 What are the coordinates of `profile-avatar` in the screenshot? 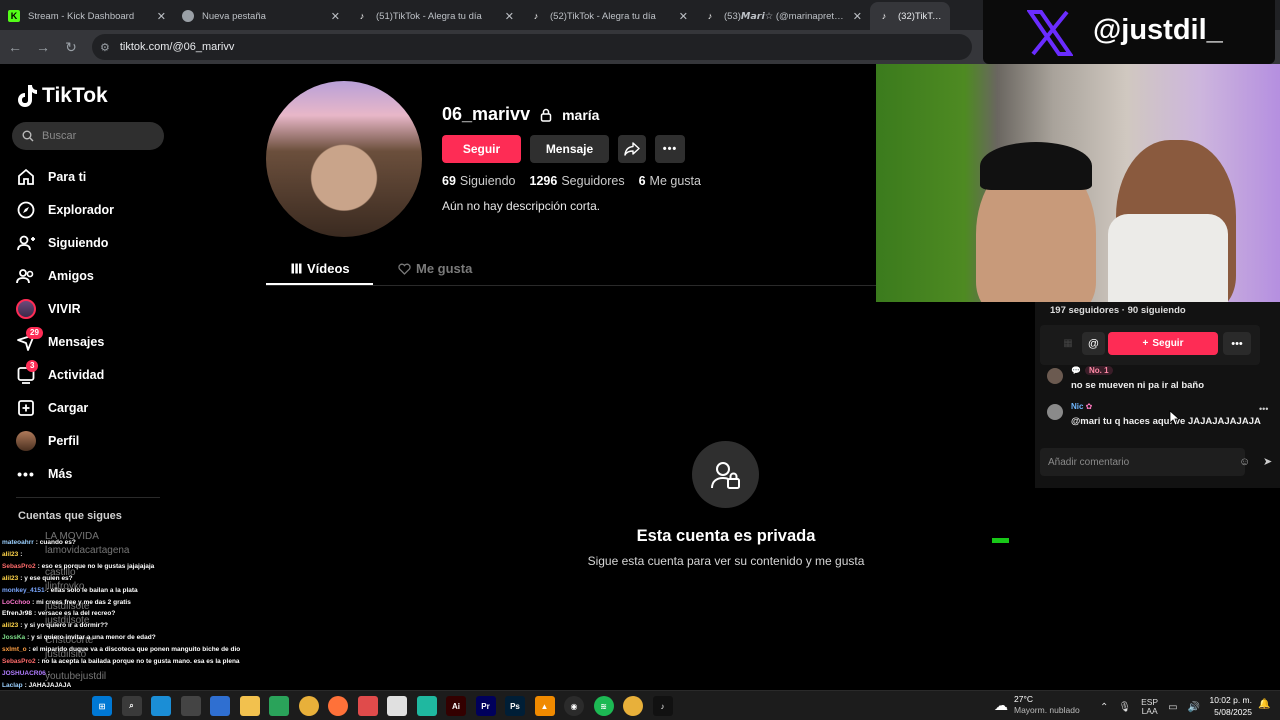 It's located at (344, 159).